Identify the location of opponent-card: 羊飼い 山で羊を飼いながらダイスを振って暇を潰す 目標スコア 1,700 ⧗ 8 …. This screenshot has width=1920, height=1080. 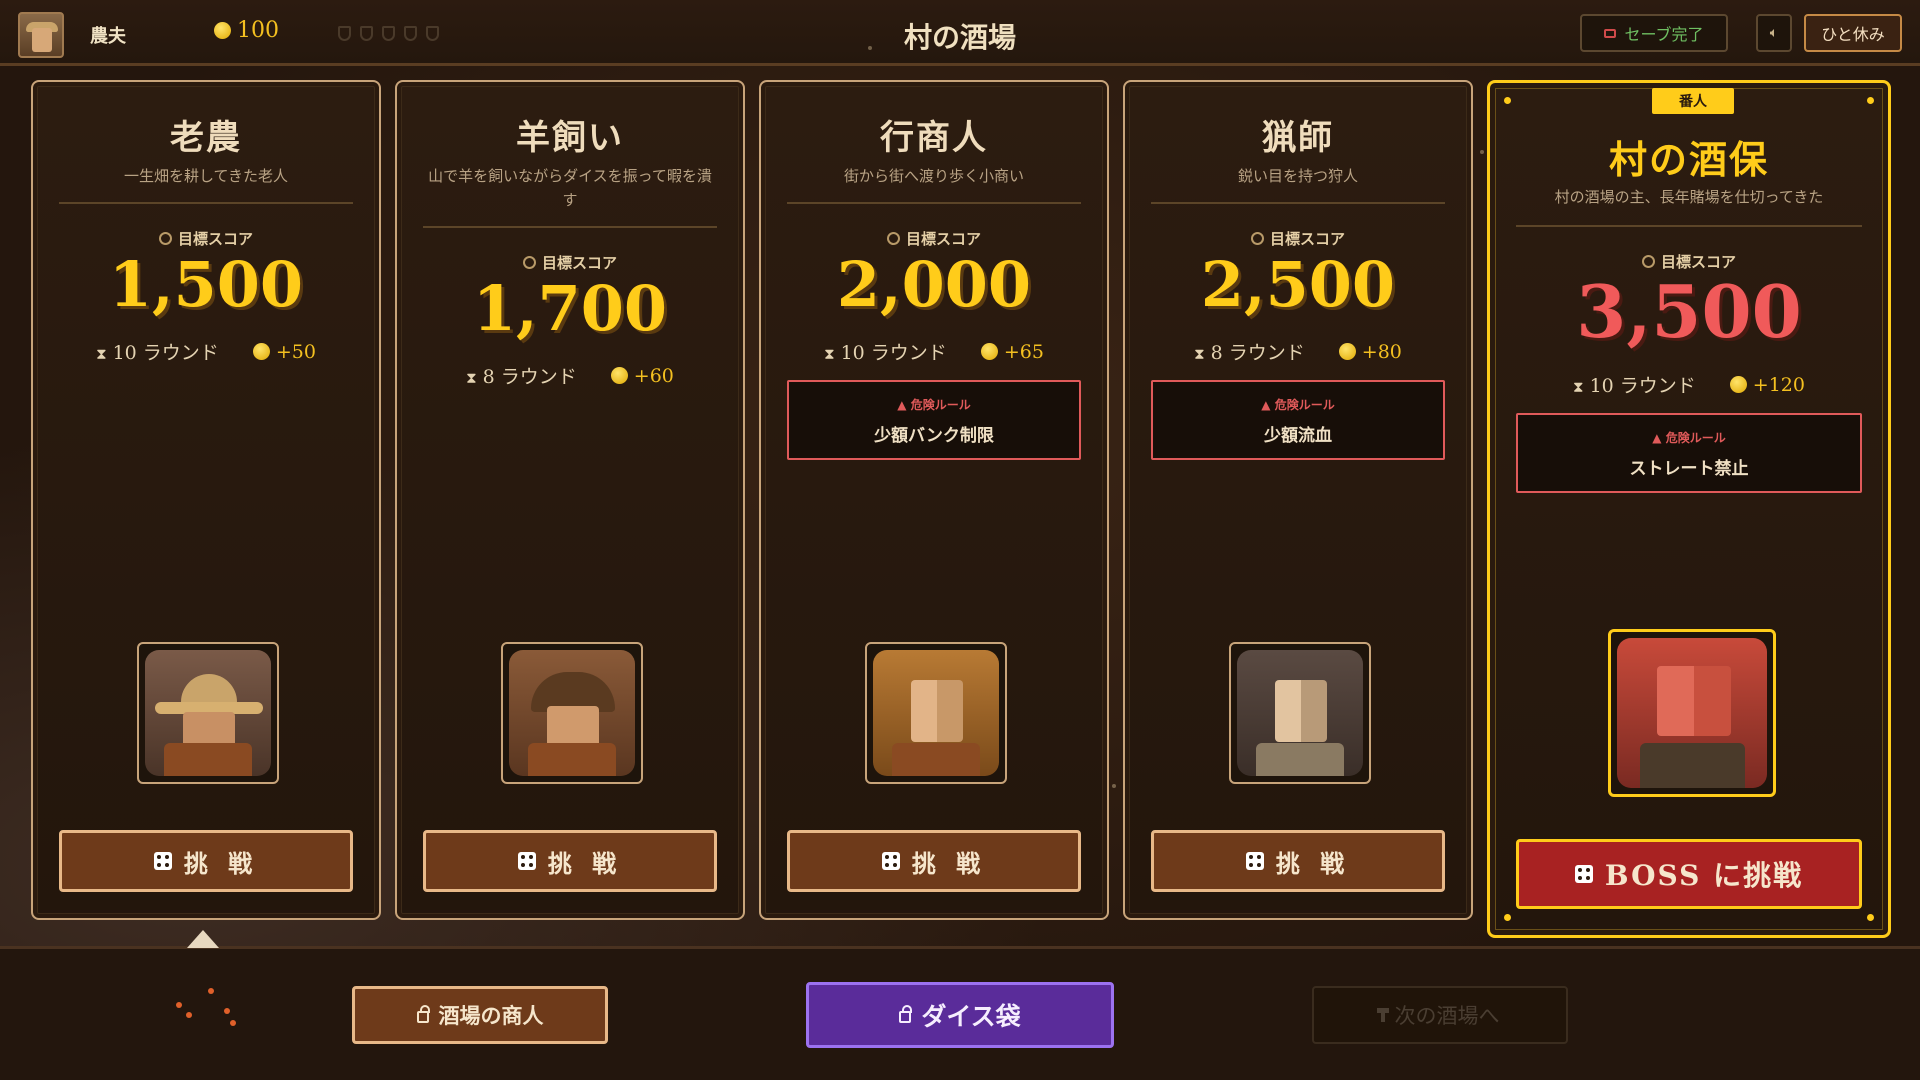
(570, 500).